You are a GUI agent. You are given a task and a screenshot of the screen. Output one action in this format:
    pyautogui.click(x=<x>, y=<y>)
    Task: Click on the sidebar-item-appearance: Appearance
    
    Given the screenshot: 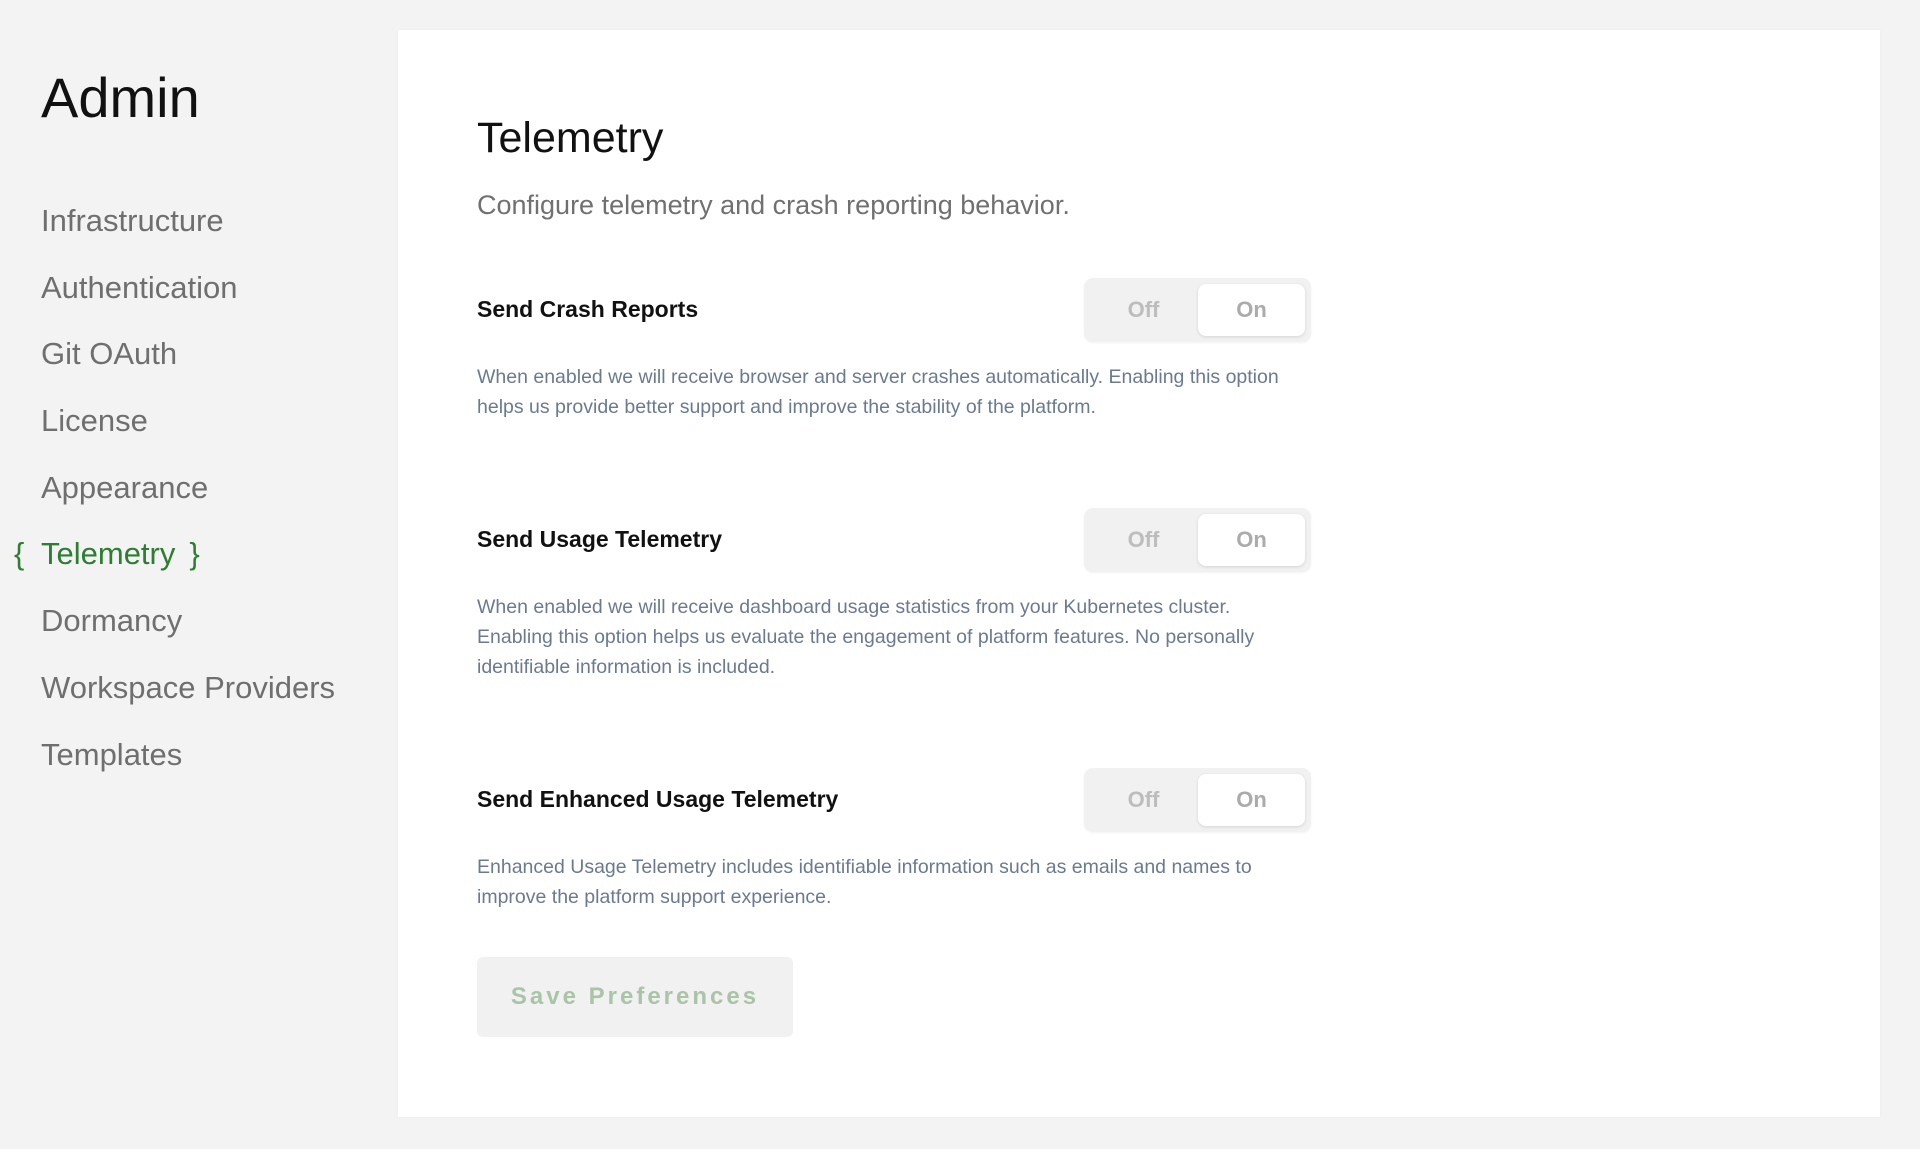 What is the action you would take?
    pyautogui.click(x=199, y=488)
    